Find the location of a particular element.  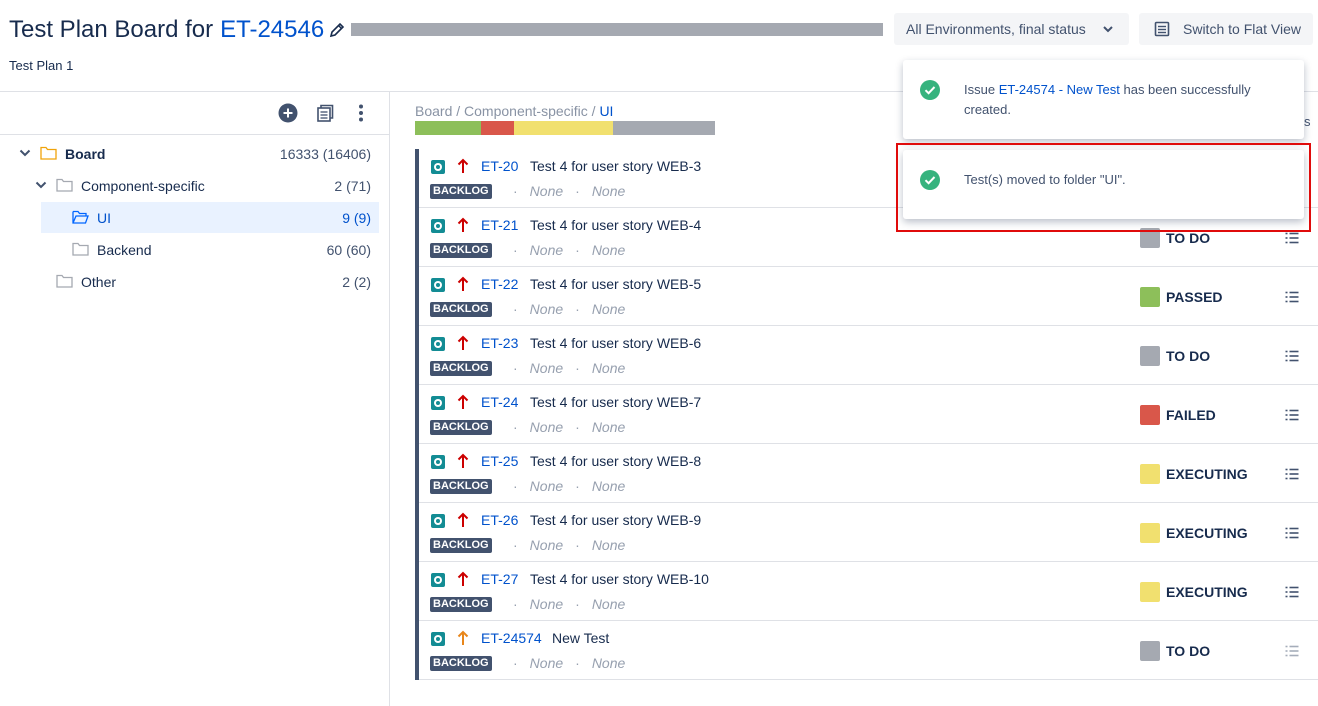

test-row: ET-24574 New Test BACKLOG · None · None TO DO is located at coordinates (868, 650).